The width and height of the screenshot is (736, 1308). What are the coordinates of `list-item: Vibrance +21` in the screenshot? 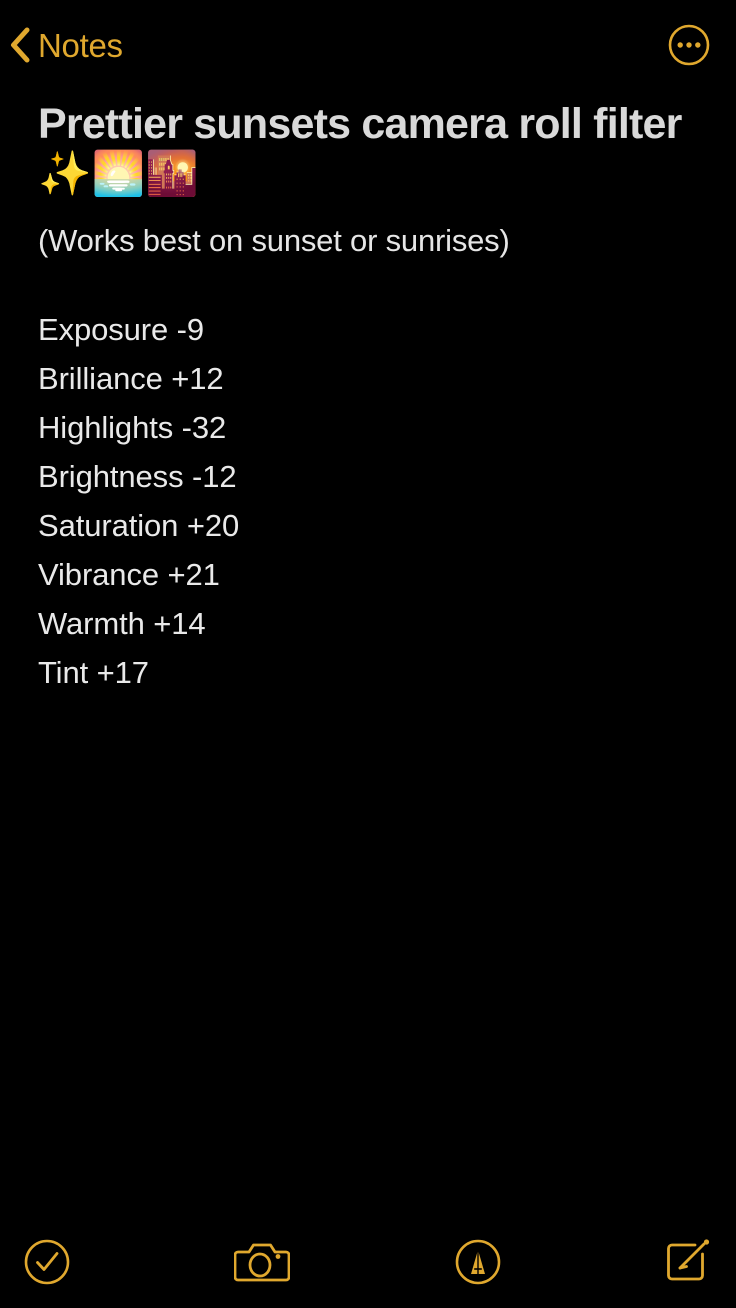 It's located at (129, 574).